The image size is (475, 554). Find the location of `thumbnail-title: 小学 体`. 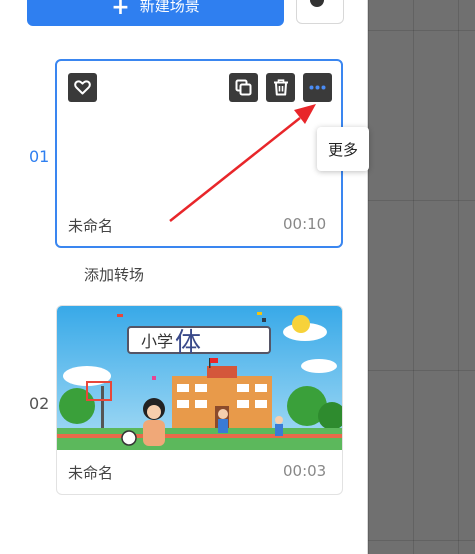

thumbnail-title: 小学 体 is located at coordinates (199, 342).